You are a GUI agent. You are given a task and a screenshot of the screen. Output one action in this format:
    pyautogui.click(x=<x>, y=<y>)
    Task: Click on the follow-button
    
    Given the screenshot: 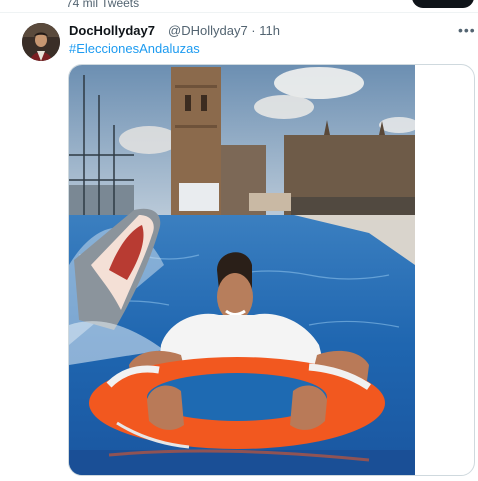 What is the action you would take?
    pyautogui.click(x=443, y=4)
    